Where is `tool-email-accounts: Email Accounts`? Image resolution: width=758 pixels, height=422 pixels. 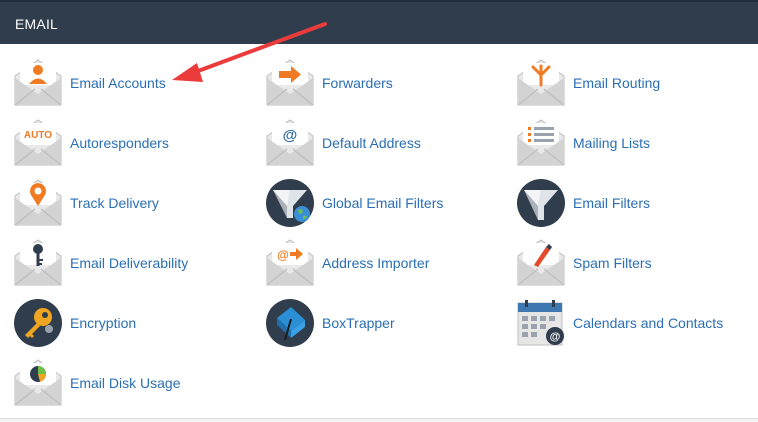
tool-email-accounts: Email Accounts is located at coordinates (89, 83).